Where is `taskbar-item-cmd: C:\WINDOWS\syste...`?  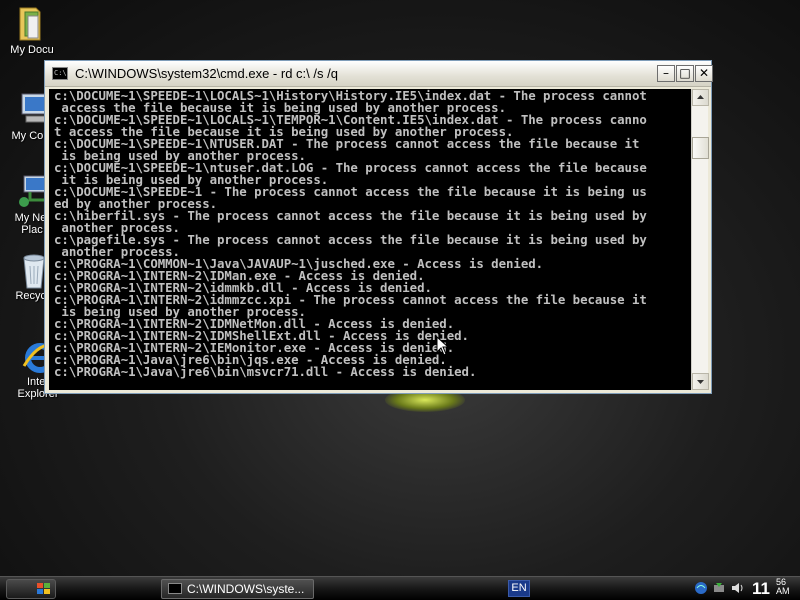
taskbar-item-cmd: C:\WINDOWS\syste... is located at coordinates (237, 589).